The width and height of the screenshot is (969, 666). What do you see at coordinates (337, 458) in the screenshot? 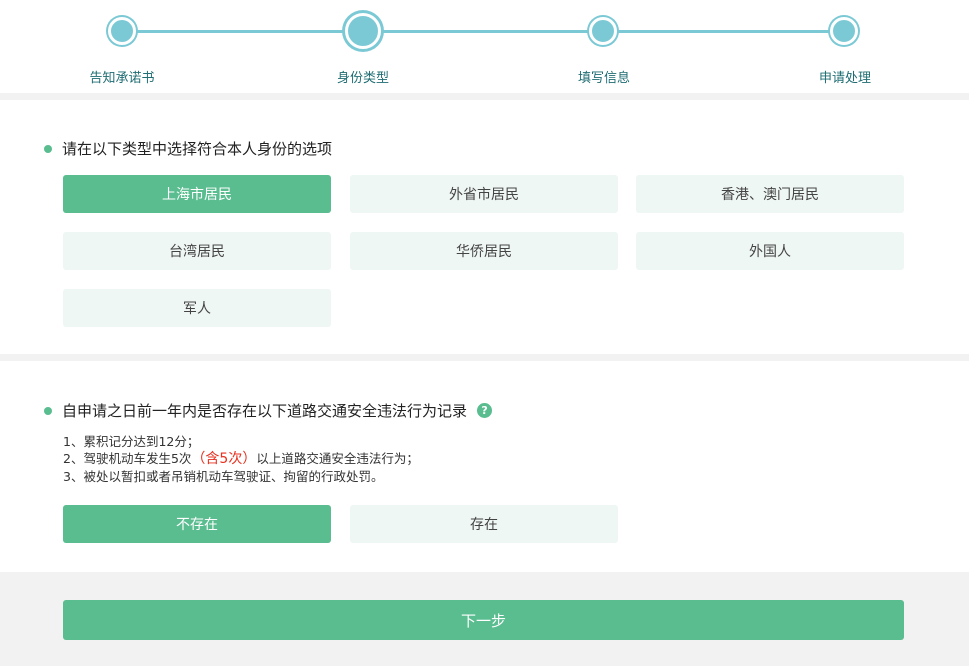
I see `rule-2-text-end: 以上道路交通安全违法行为；` at bounding box center [337, 458].